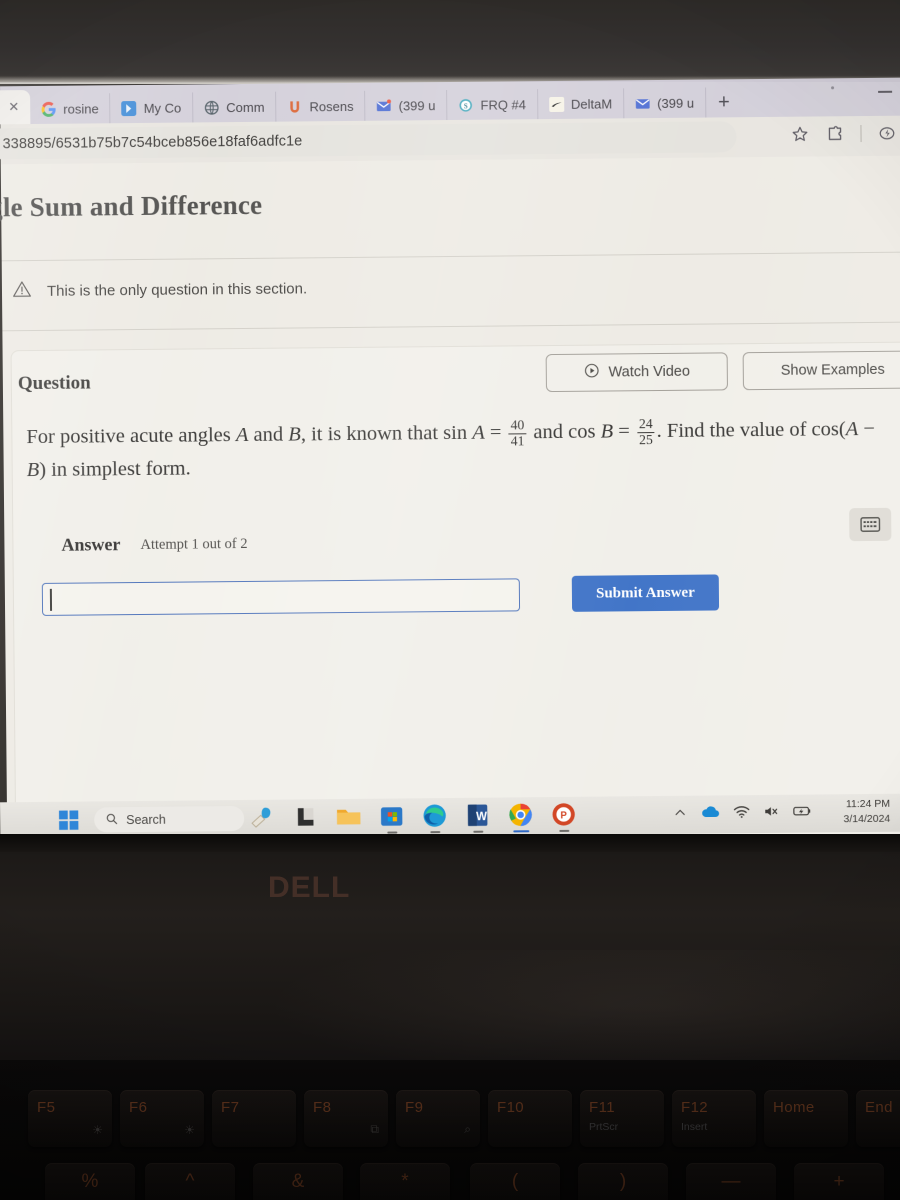 This screenshot has height=1200, width=900. What do you see at coordinates (495, 432) in the screenshot?
I see `equals-sign-1: =` at bounding box center [495, 432].